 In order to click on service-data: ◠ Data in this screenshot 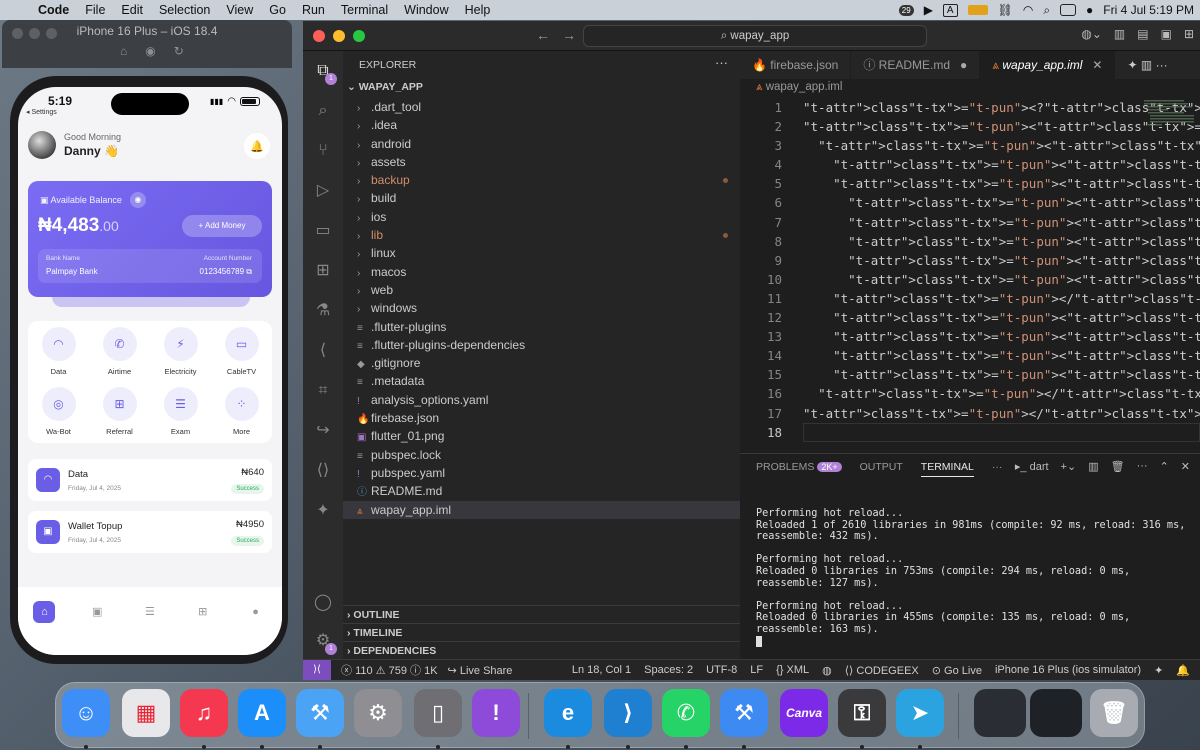, I will do `click(58, 357)`.